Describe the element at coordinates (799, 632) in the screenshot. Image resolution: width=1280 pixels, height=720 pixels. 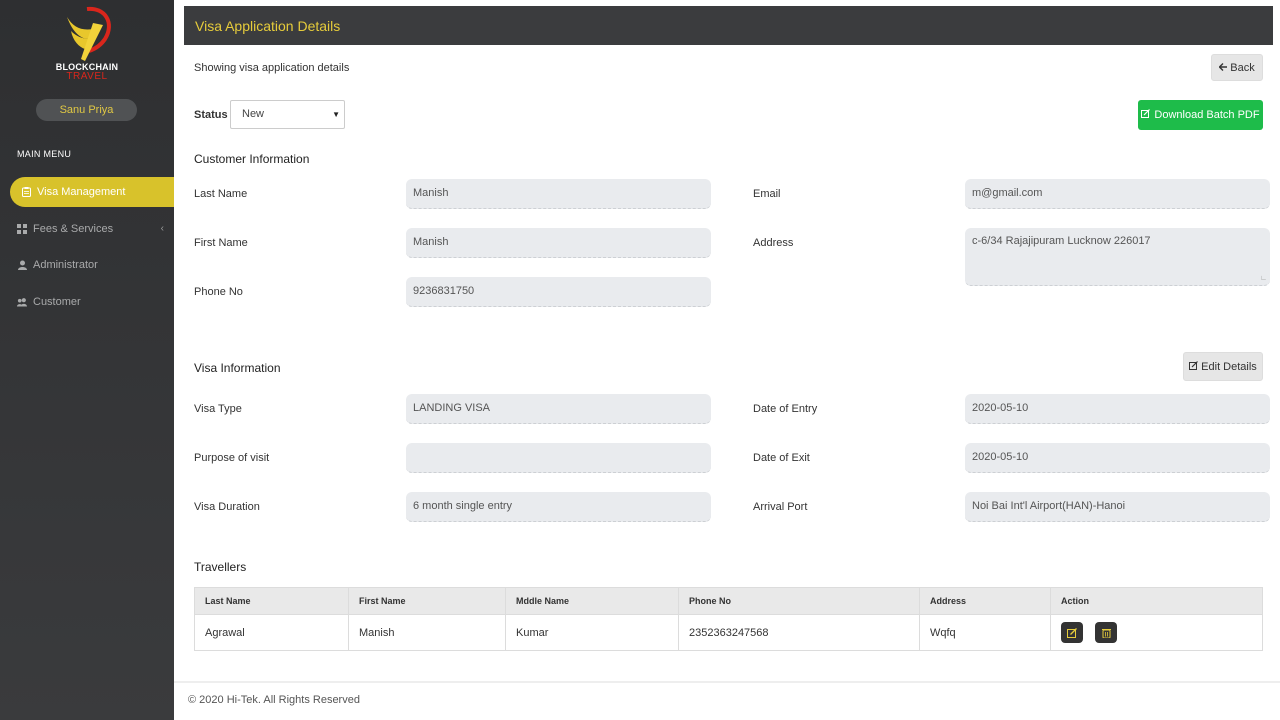
I see `table-cell: 2352363247568` at that location.